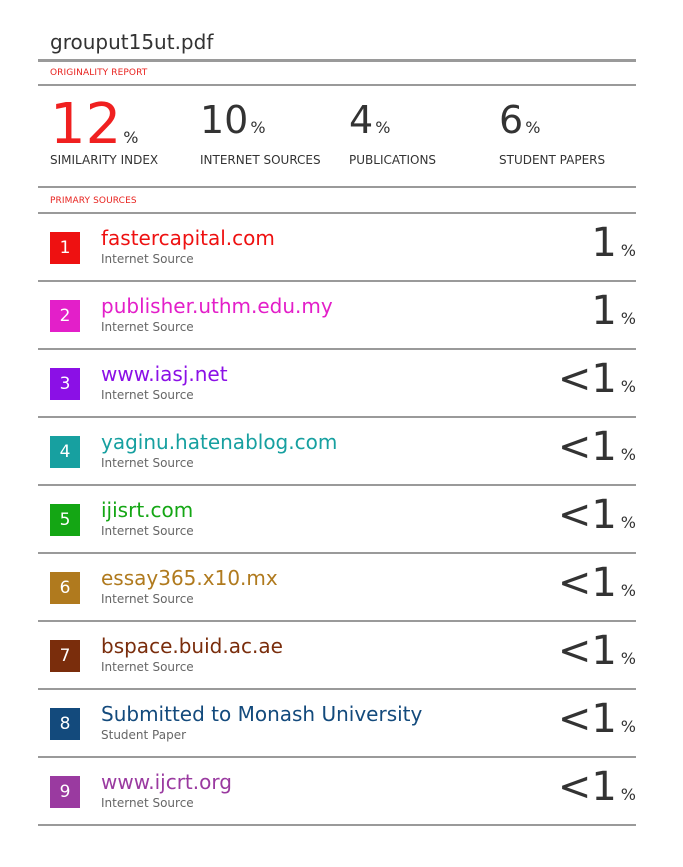 The image size is (683, 867). Describe the element at coordinates (104, 160) in the screenshot. I see `similarity-index-label: SIMILARITY INDEX` at that location.